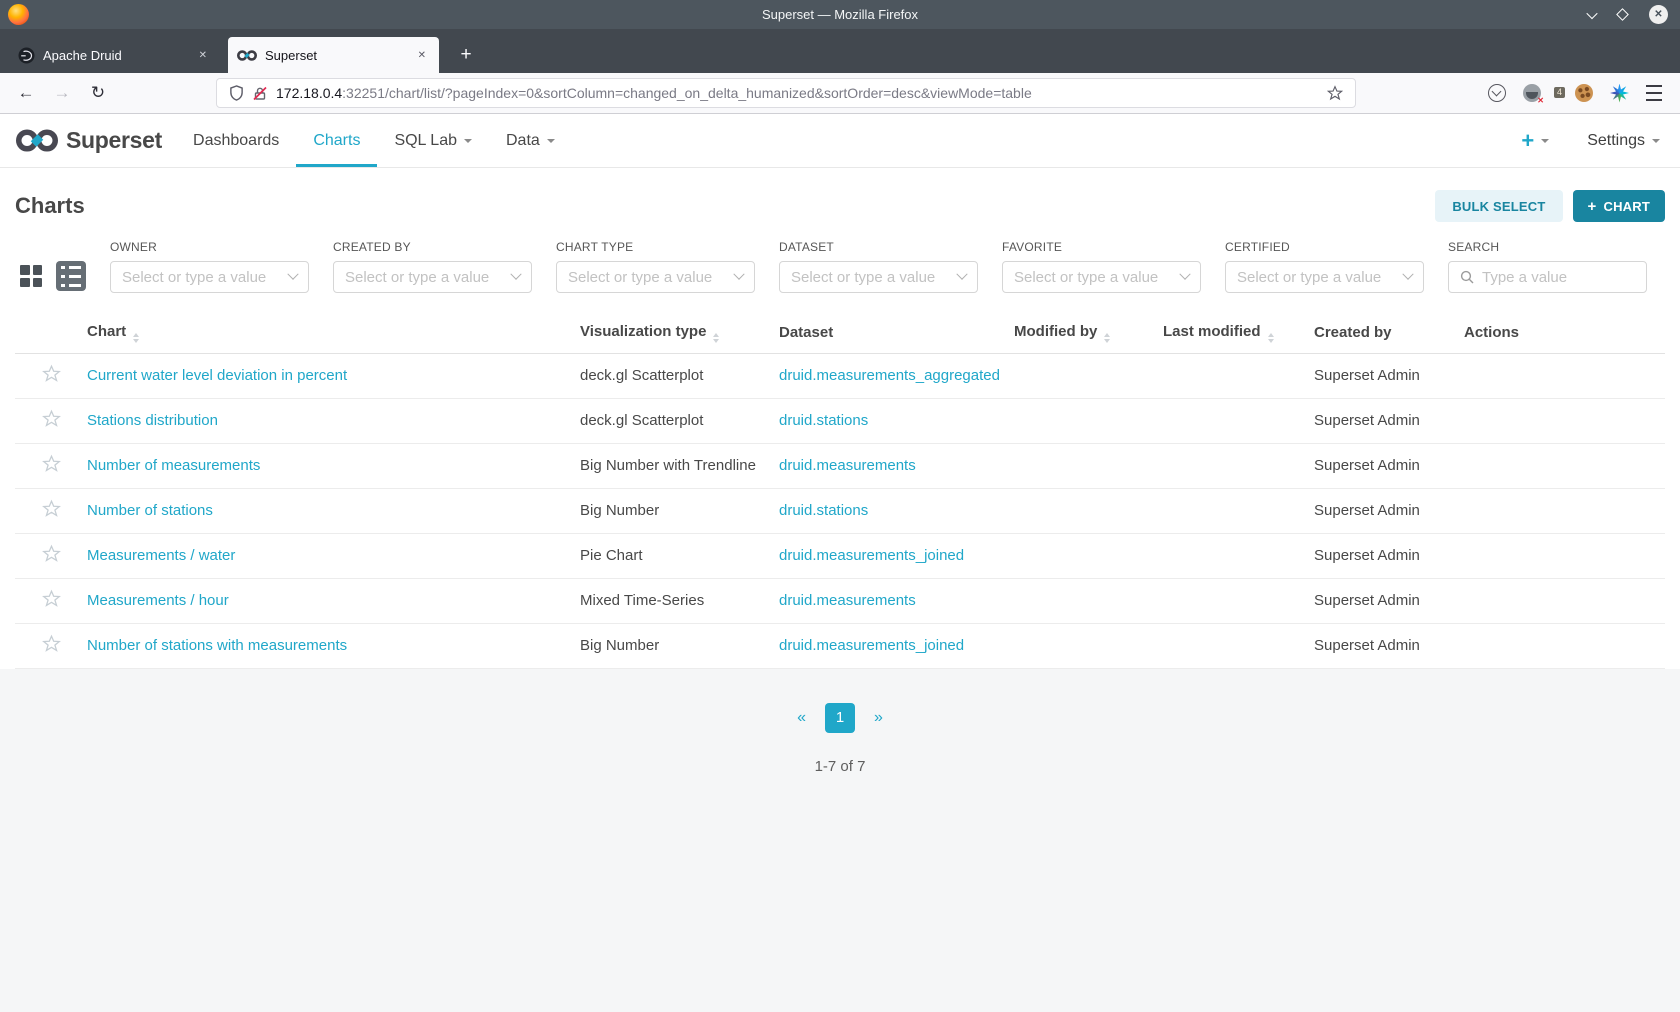 The width and height of the screenshot is (1680, 1012). I want to click on filter-select: DATASET Select or type a value, so click(878, 266).